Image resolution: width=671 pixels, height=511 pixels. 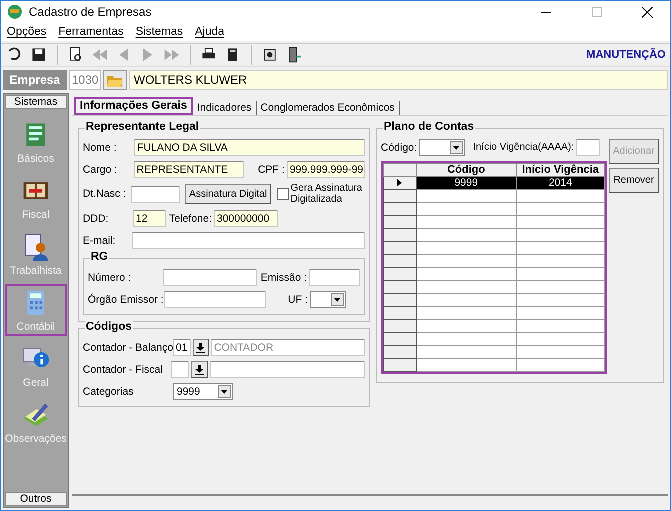 I want to click on group-title: Códigos, so click(x=109, y=327).